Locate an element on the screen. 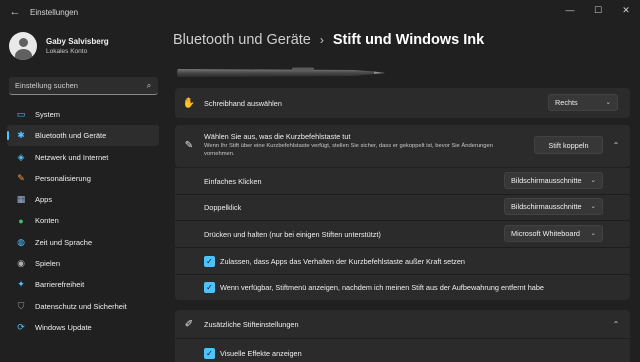  maximize-button: ☐ is located at coordinates (598, 10).